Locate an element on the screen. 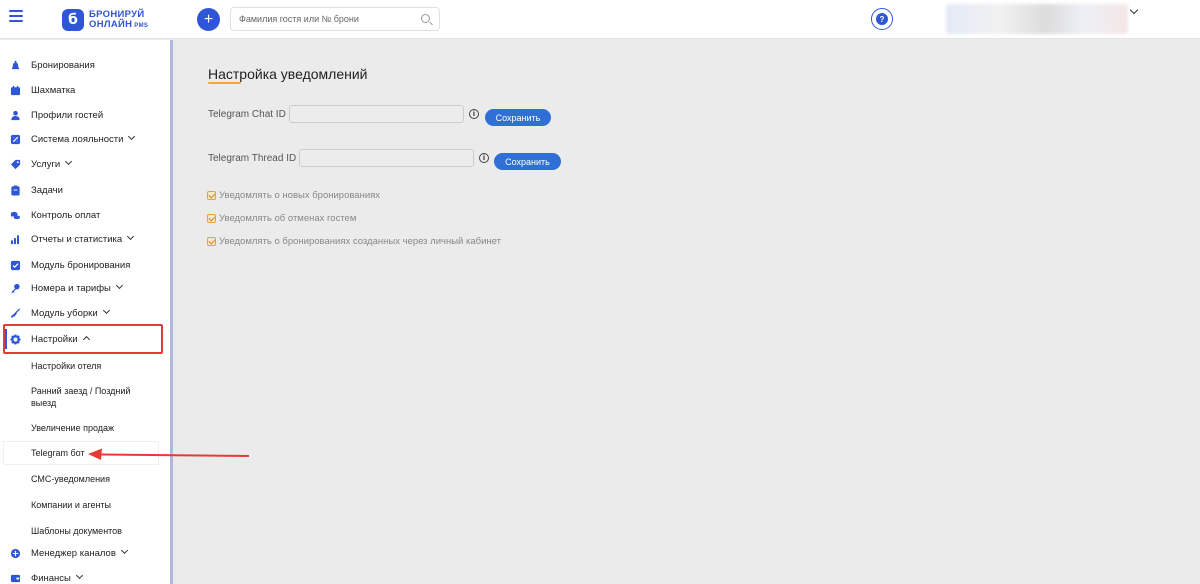 The width and height of the screenshot is (1200, 584). sidebar-item-rooms-rates: Номера и тарифы is located at coordinates (85, 288).